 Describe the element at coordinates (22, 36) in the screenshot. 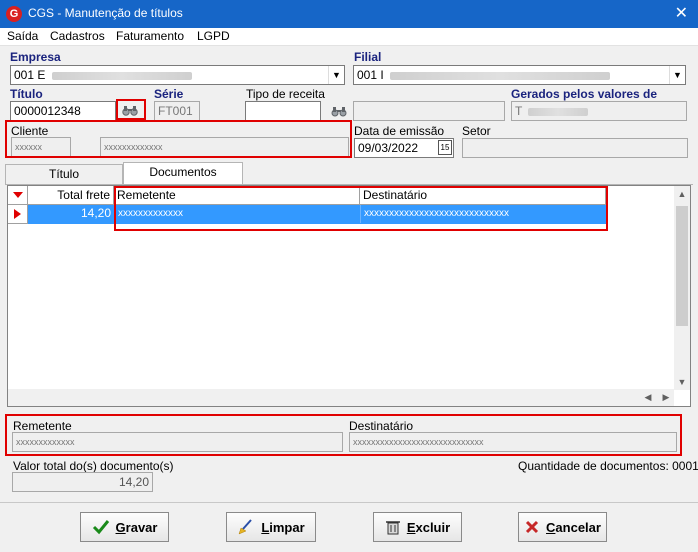

I see `menu-item-saida: Saída` at that location.